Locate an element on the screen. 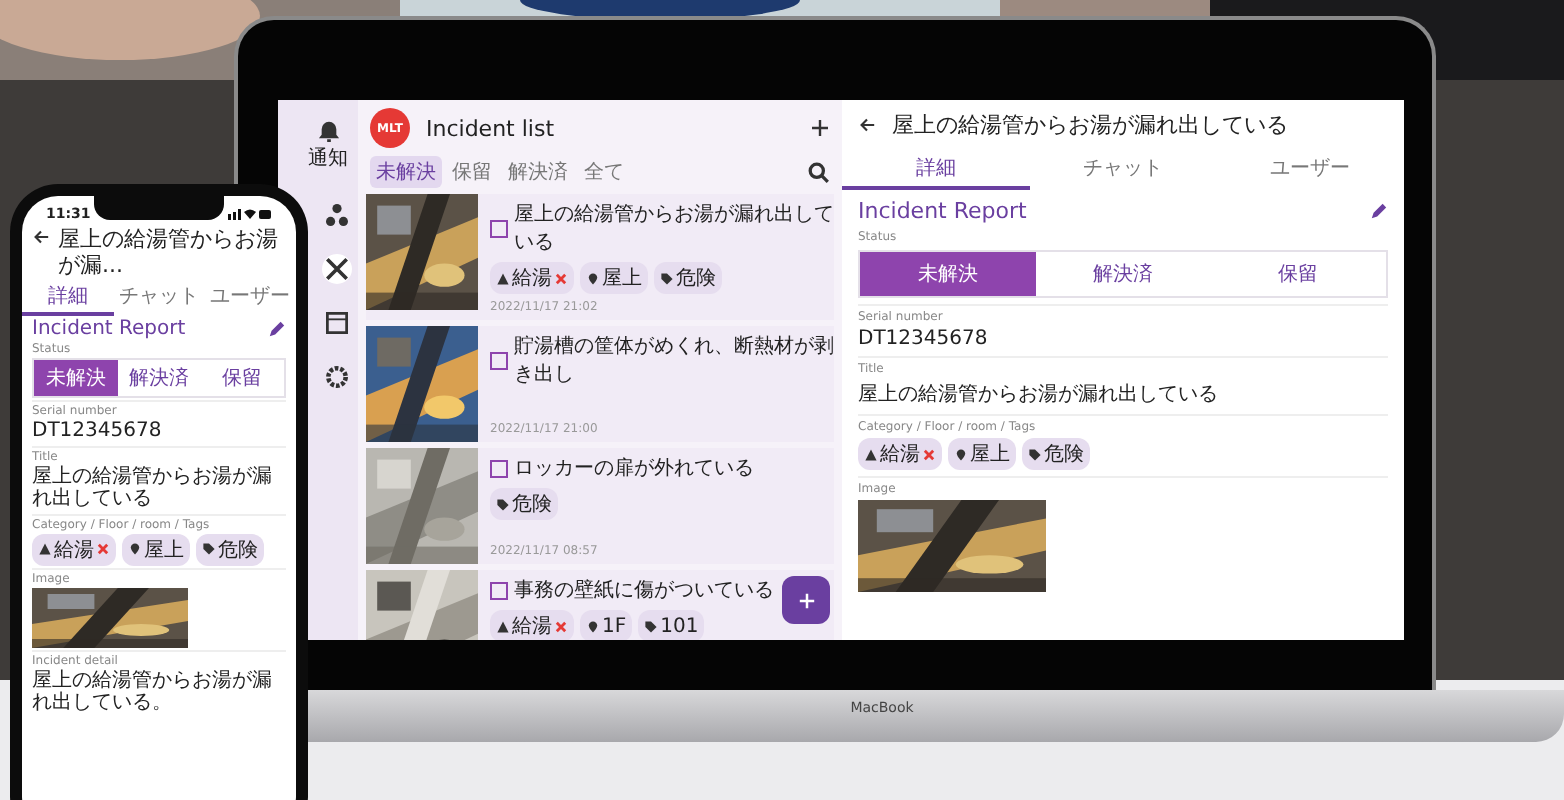 The width and height of the screenshot is (1564, 800). phone-notch is located at coordinates (159, 208).